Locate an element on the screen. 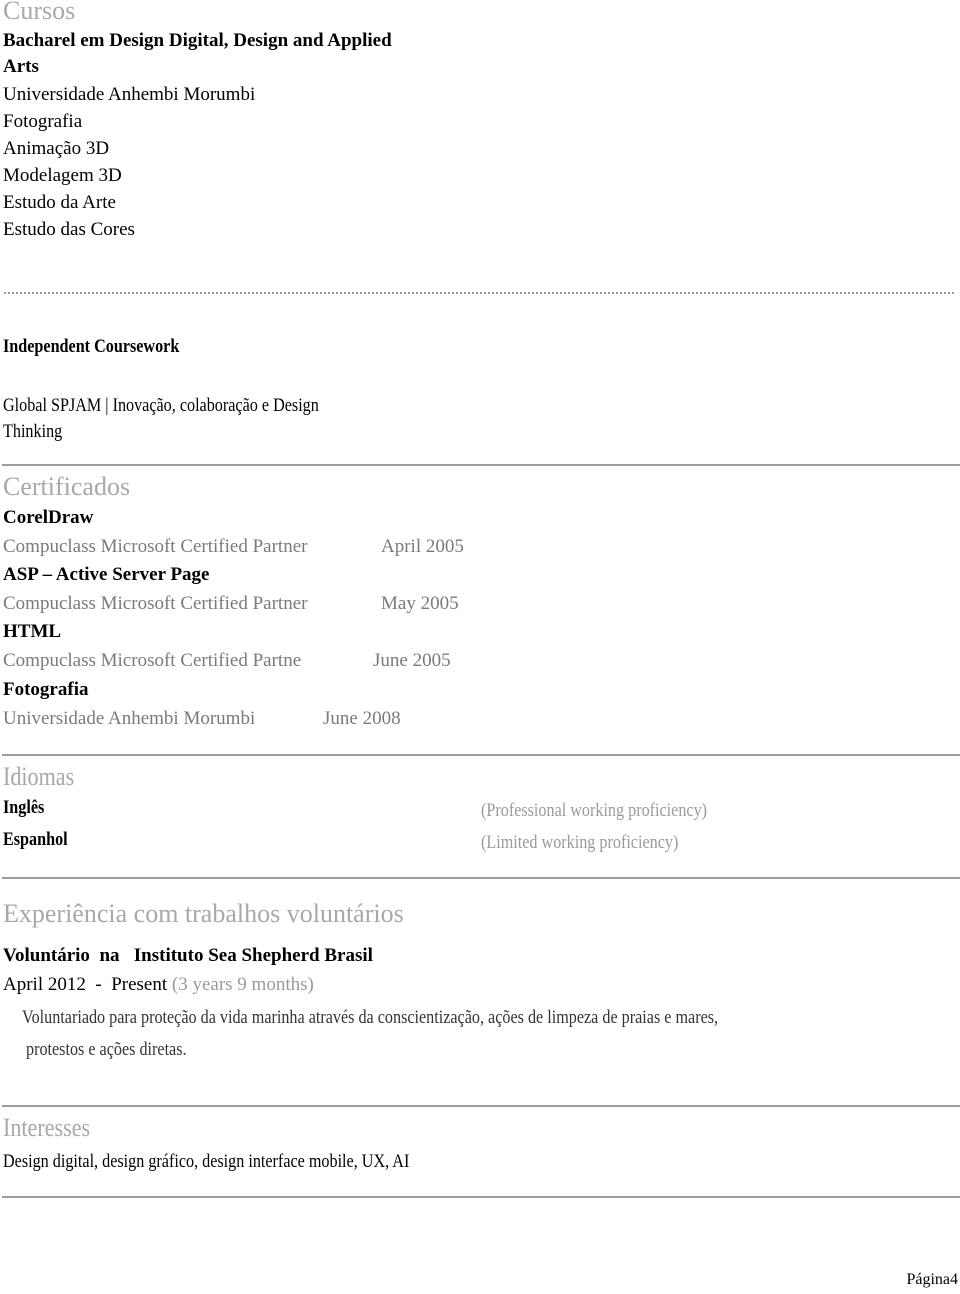  certificate-name: CorelDraw is located at coordinates (48, 517).